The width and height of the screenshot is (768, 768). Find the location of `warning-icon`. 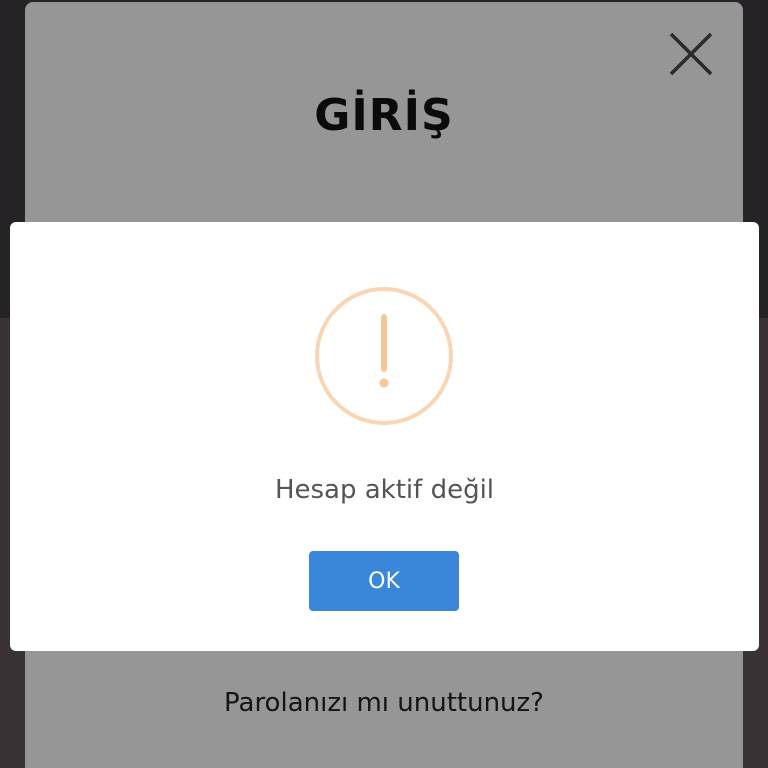

warning-icon is located at coordinates (384, 356).